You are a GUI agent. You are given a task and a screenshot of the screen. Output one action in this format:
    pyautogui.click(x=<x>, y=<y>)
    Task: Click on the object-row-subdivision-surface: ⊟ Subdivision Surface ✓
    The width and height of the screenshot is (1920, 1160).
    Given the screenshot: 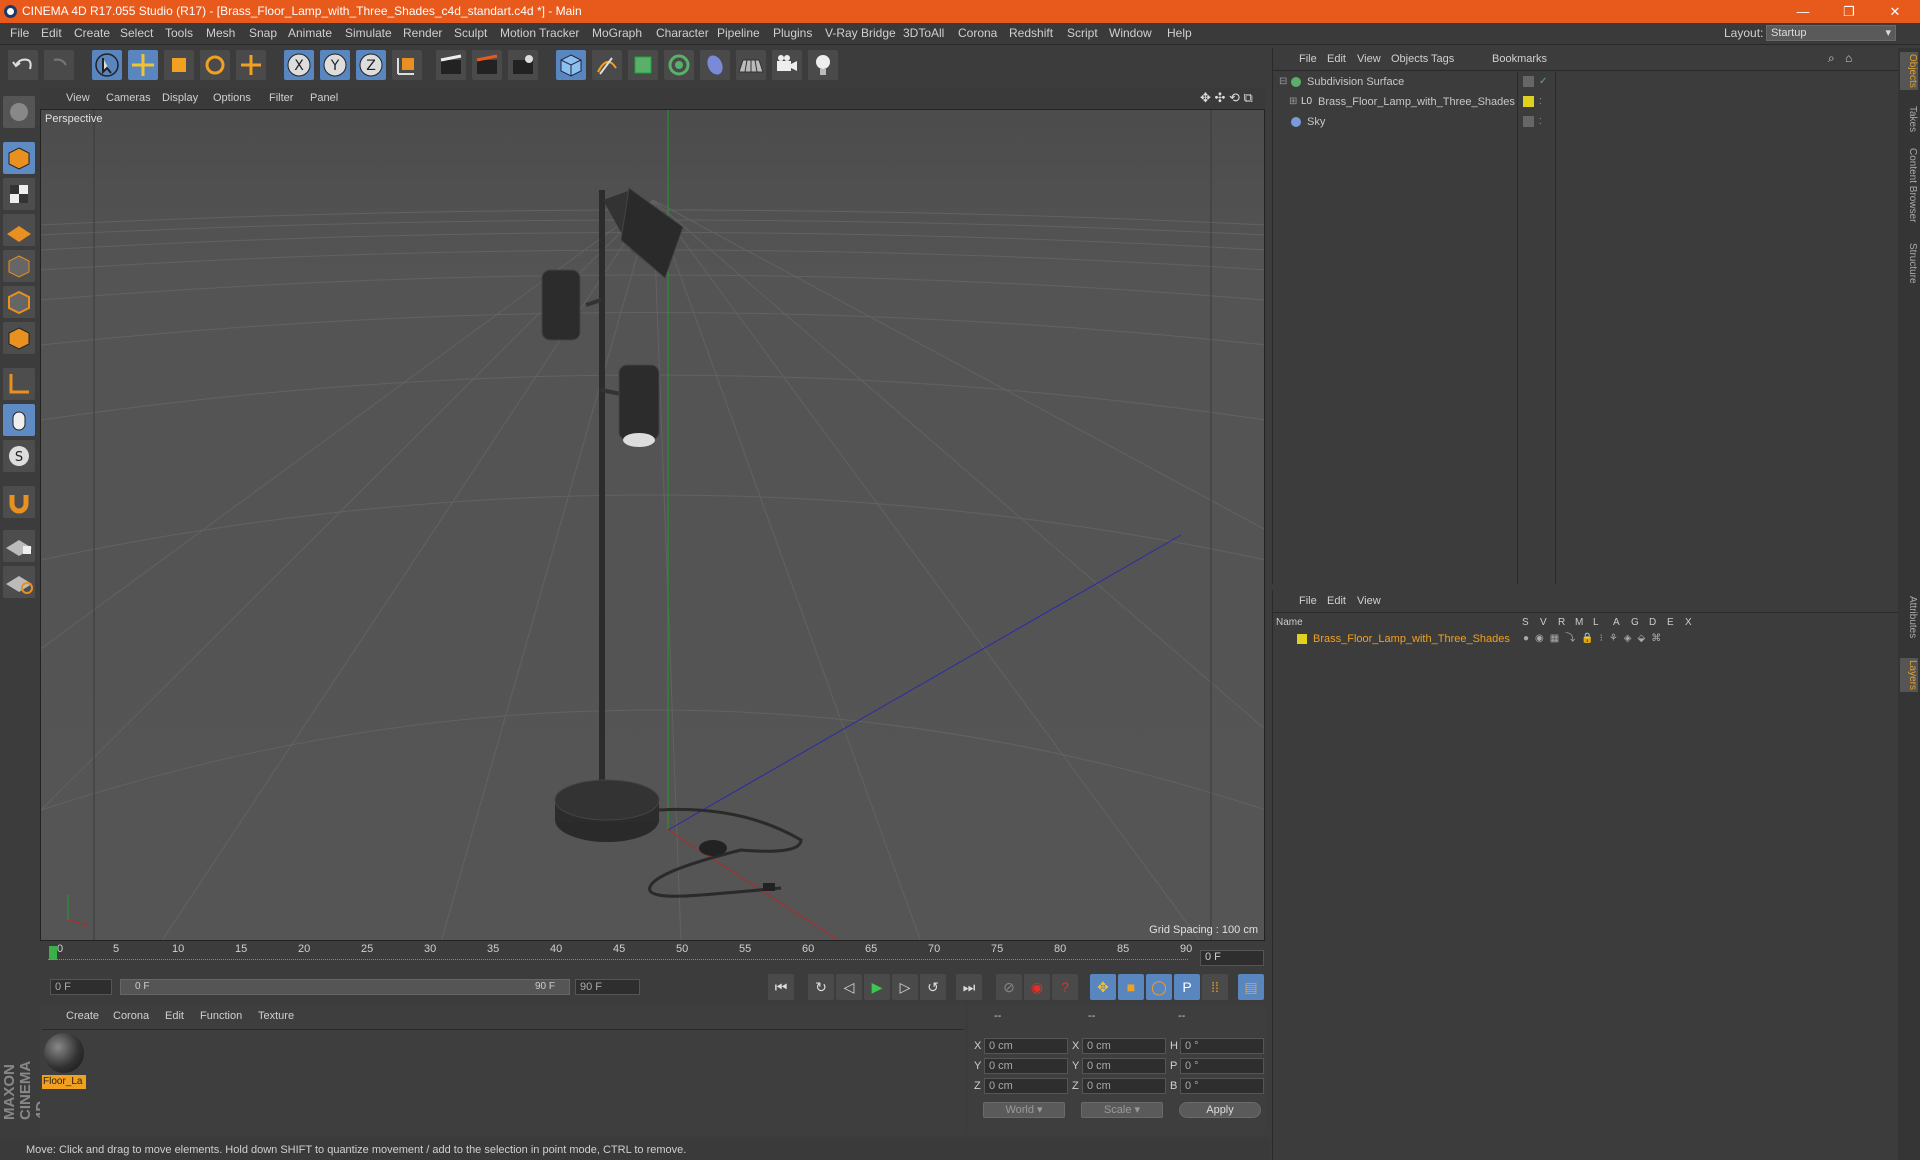 What is the action you would take?
    pyautogui.click(x=1585, y=82)
    